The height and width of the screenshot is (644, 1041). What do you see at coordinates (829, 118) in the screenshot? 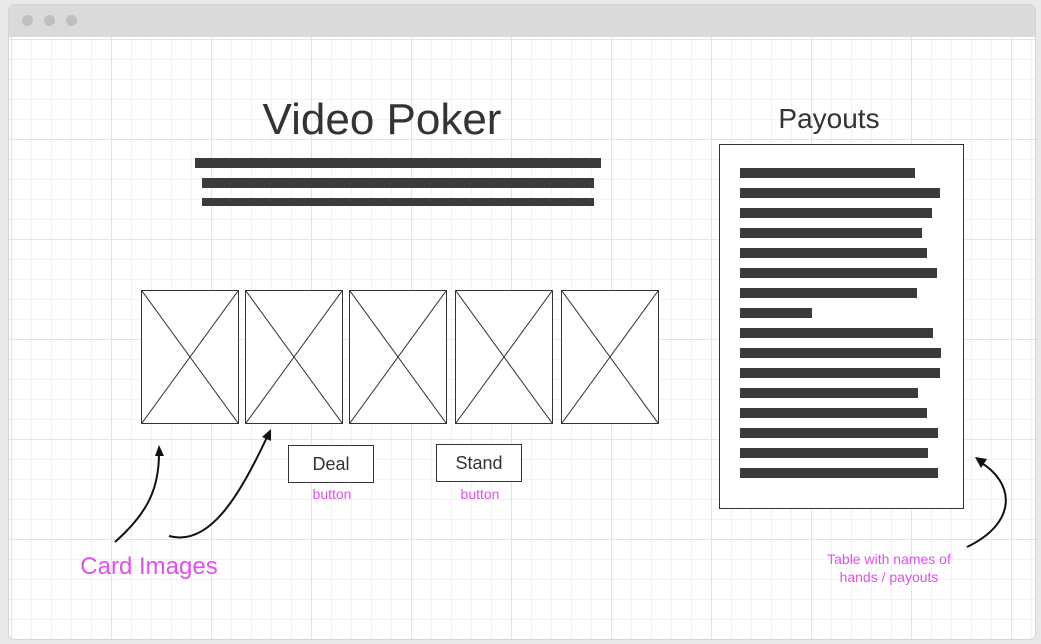
I see `payouts-heading: Payouts` at bounding box center [829, 118].